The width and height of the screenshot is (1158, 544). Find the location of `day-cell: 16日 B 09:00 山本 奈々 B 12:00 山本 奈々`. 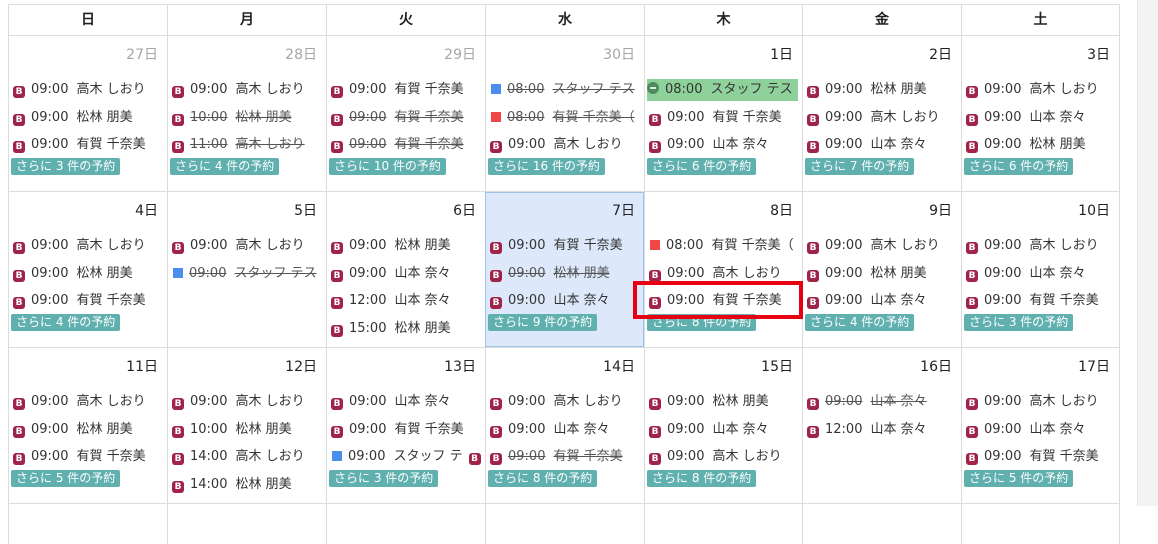

day-cell: 16日 B 09:00 山本 奈々 B 12:00 山本 奈々 is located at coordinates (881, 425).